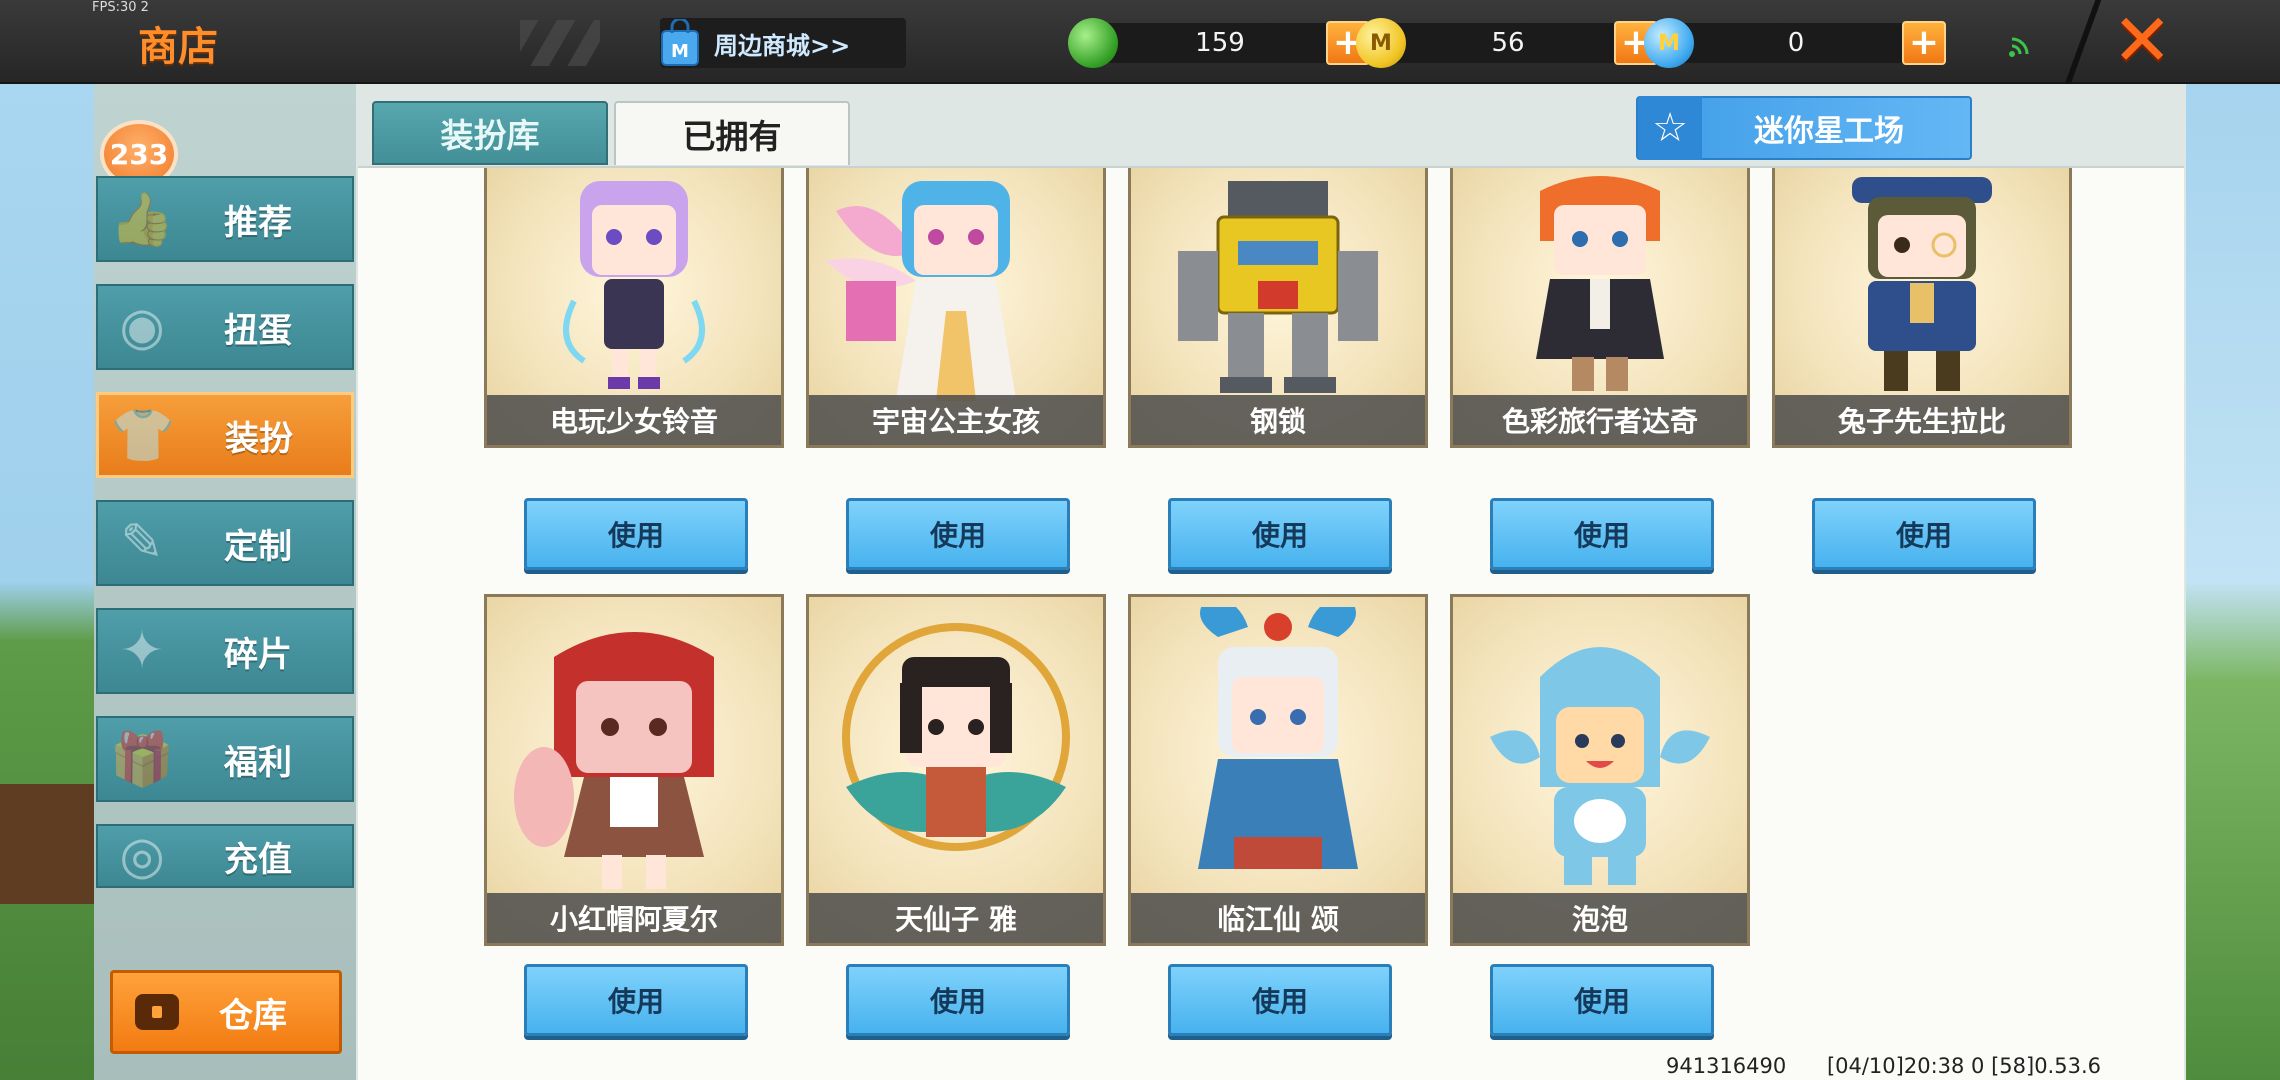 The width and height of the screenshot is (2280, 1080). I want to click on skin-card: 天仙子 雅, so click(956, 770).